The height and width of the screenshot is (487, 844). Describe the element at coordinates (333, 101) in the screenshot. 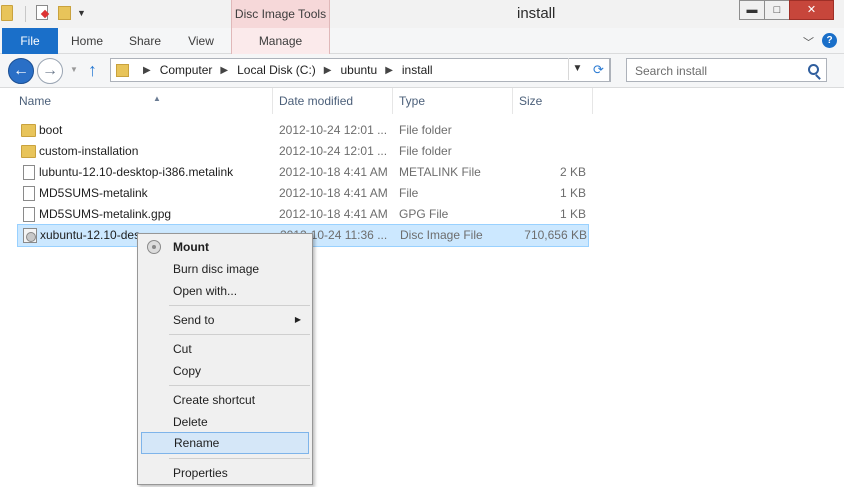

I see `column-header-date-modified: Date modified` at that location.